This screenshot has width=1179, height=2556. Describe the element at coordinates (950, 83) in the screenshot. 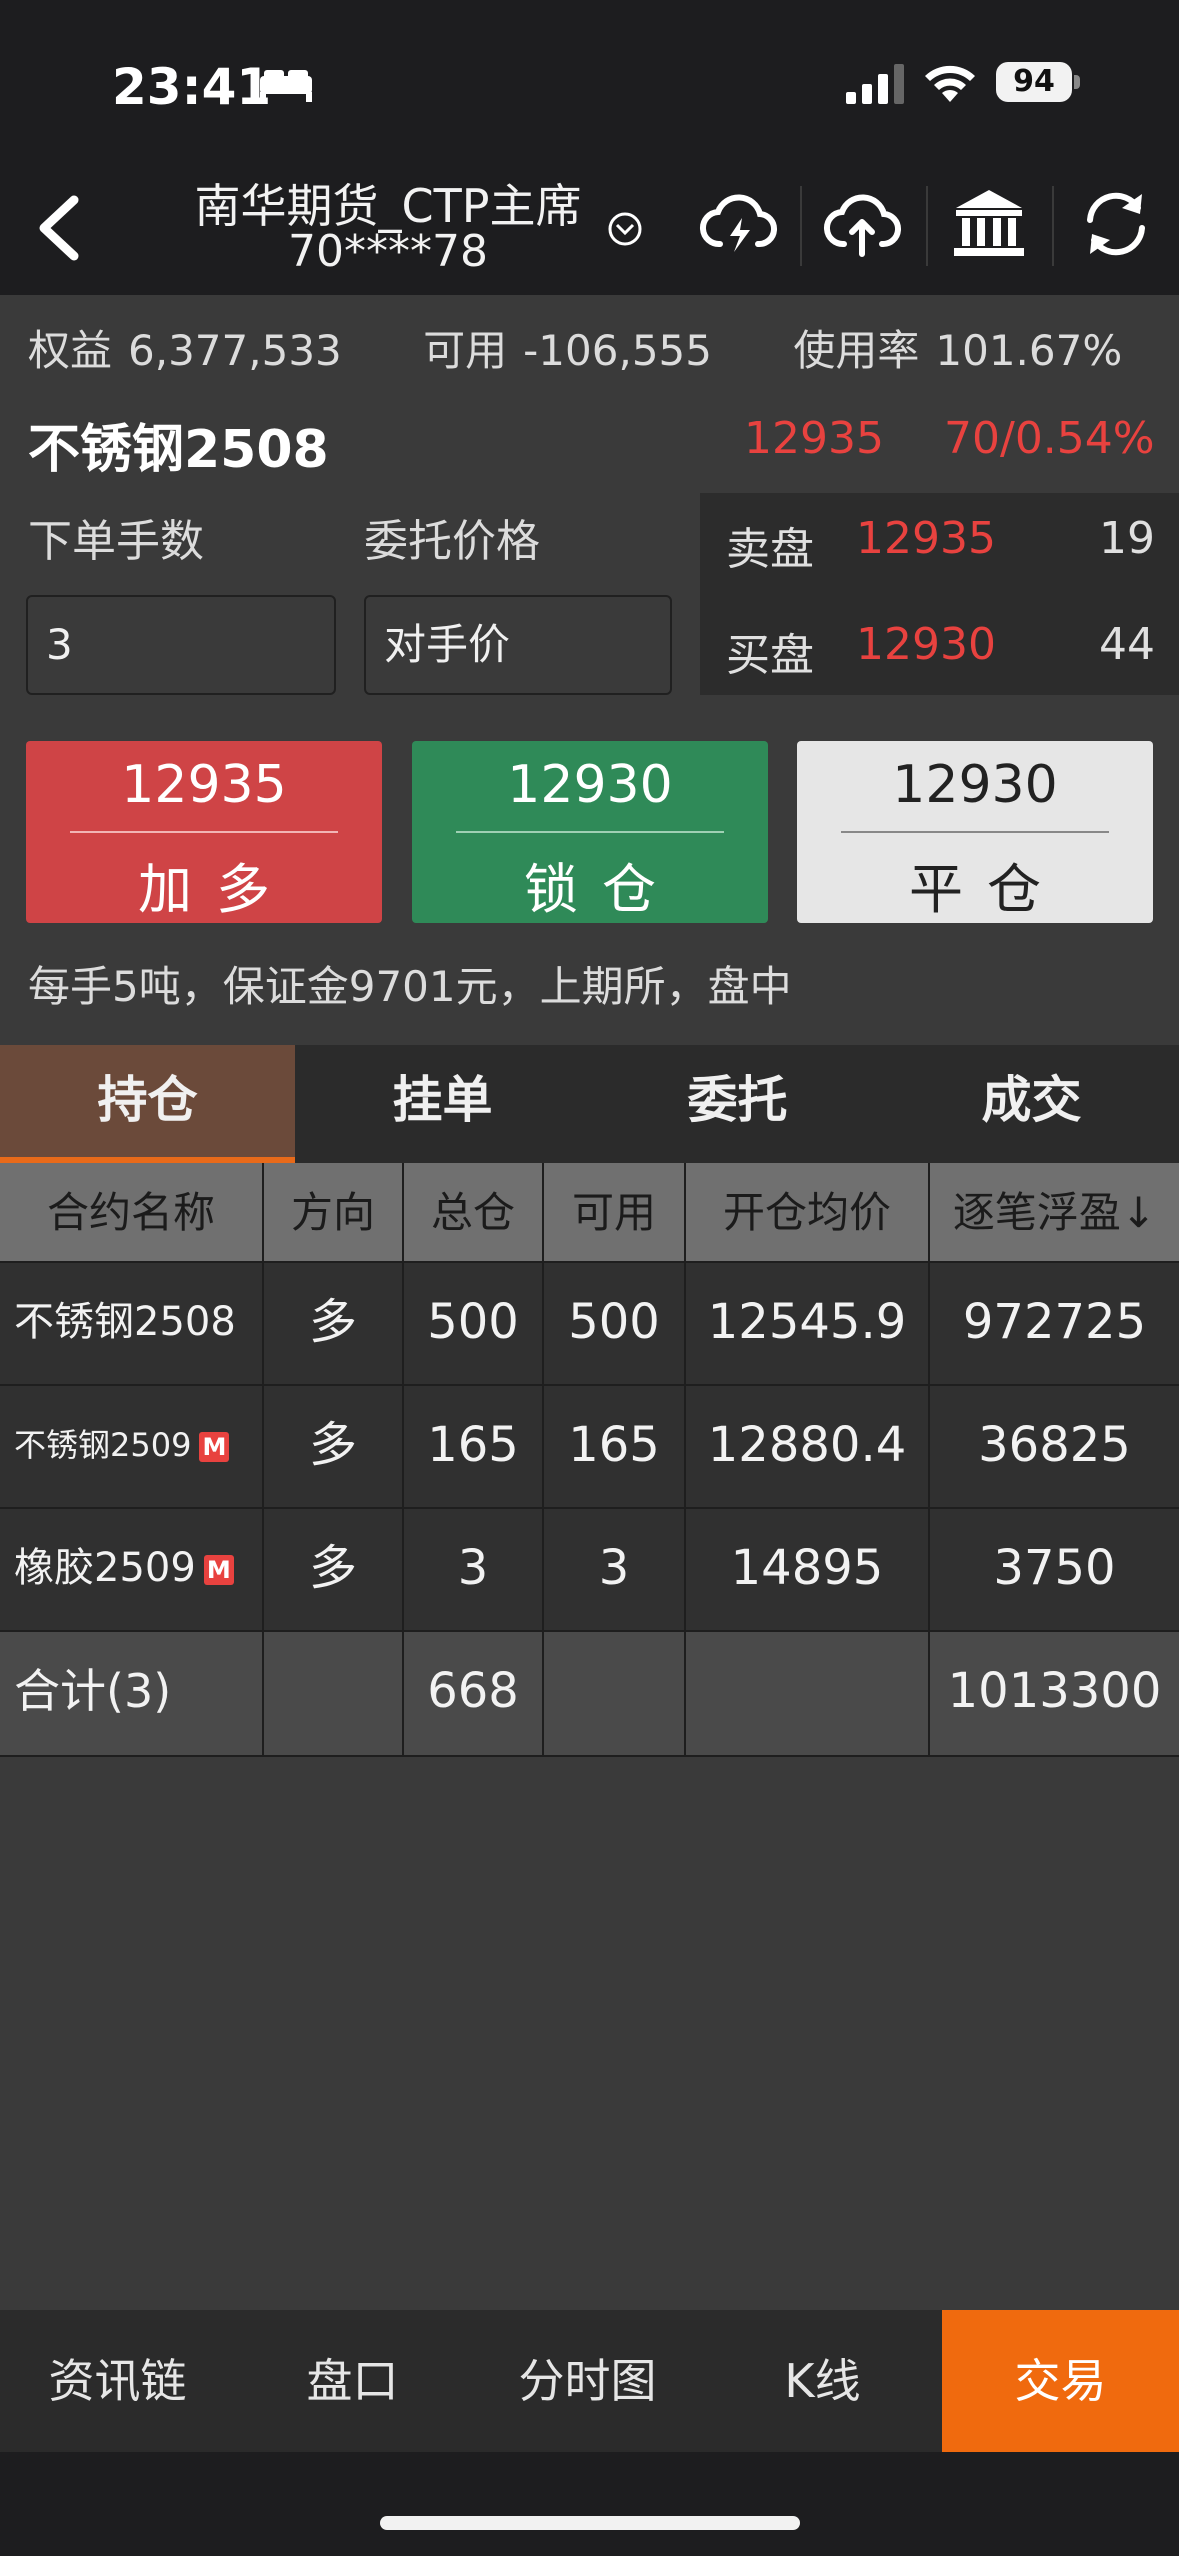

I see `wifi-icon` at that location.